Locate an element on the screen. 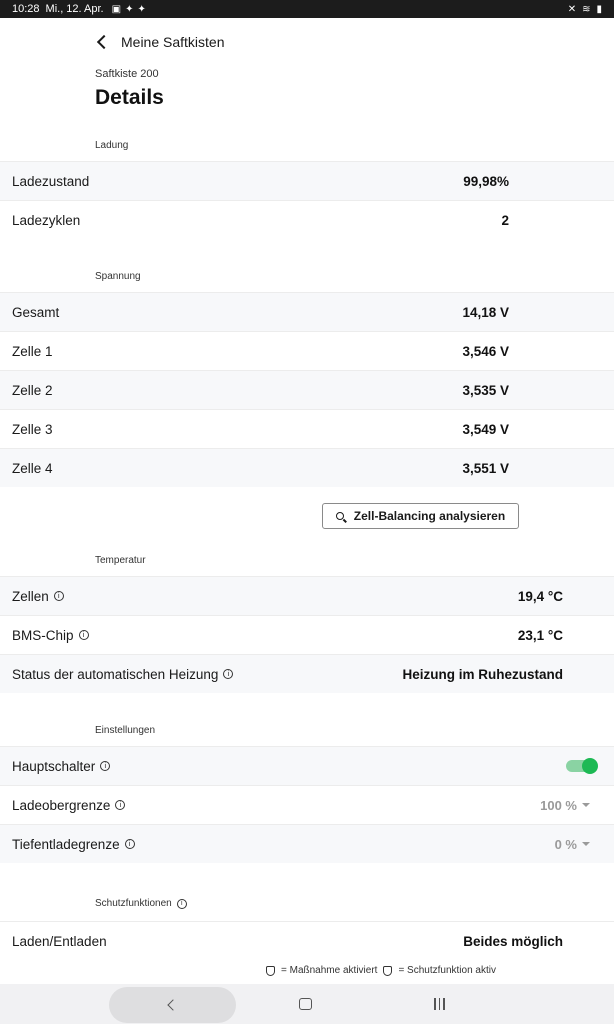  section-label-schutzfunktionen: Schutzfunktionen i is located at coordinates (141, 903).